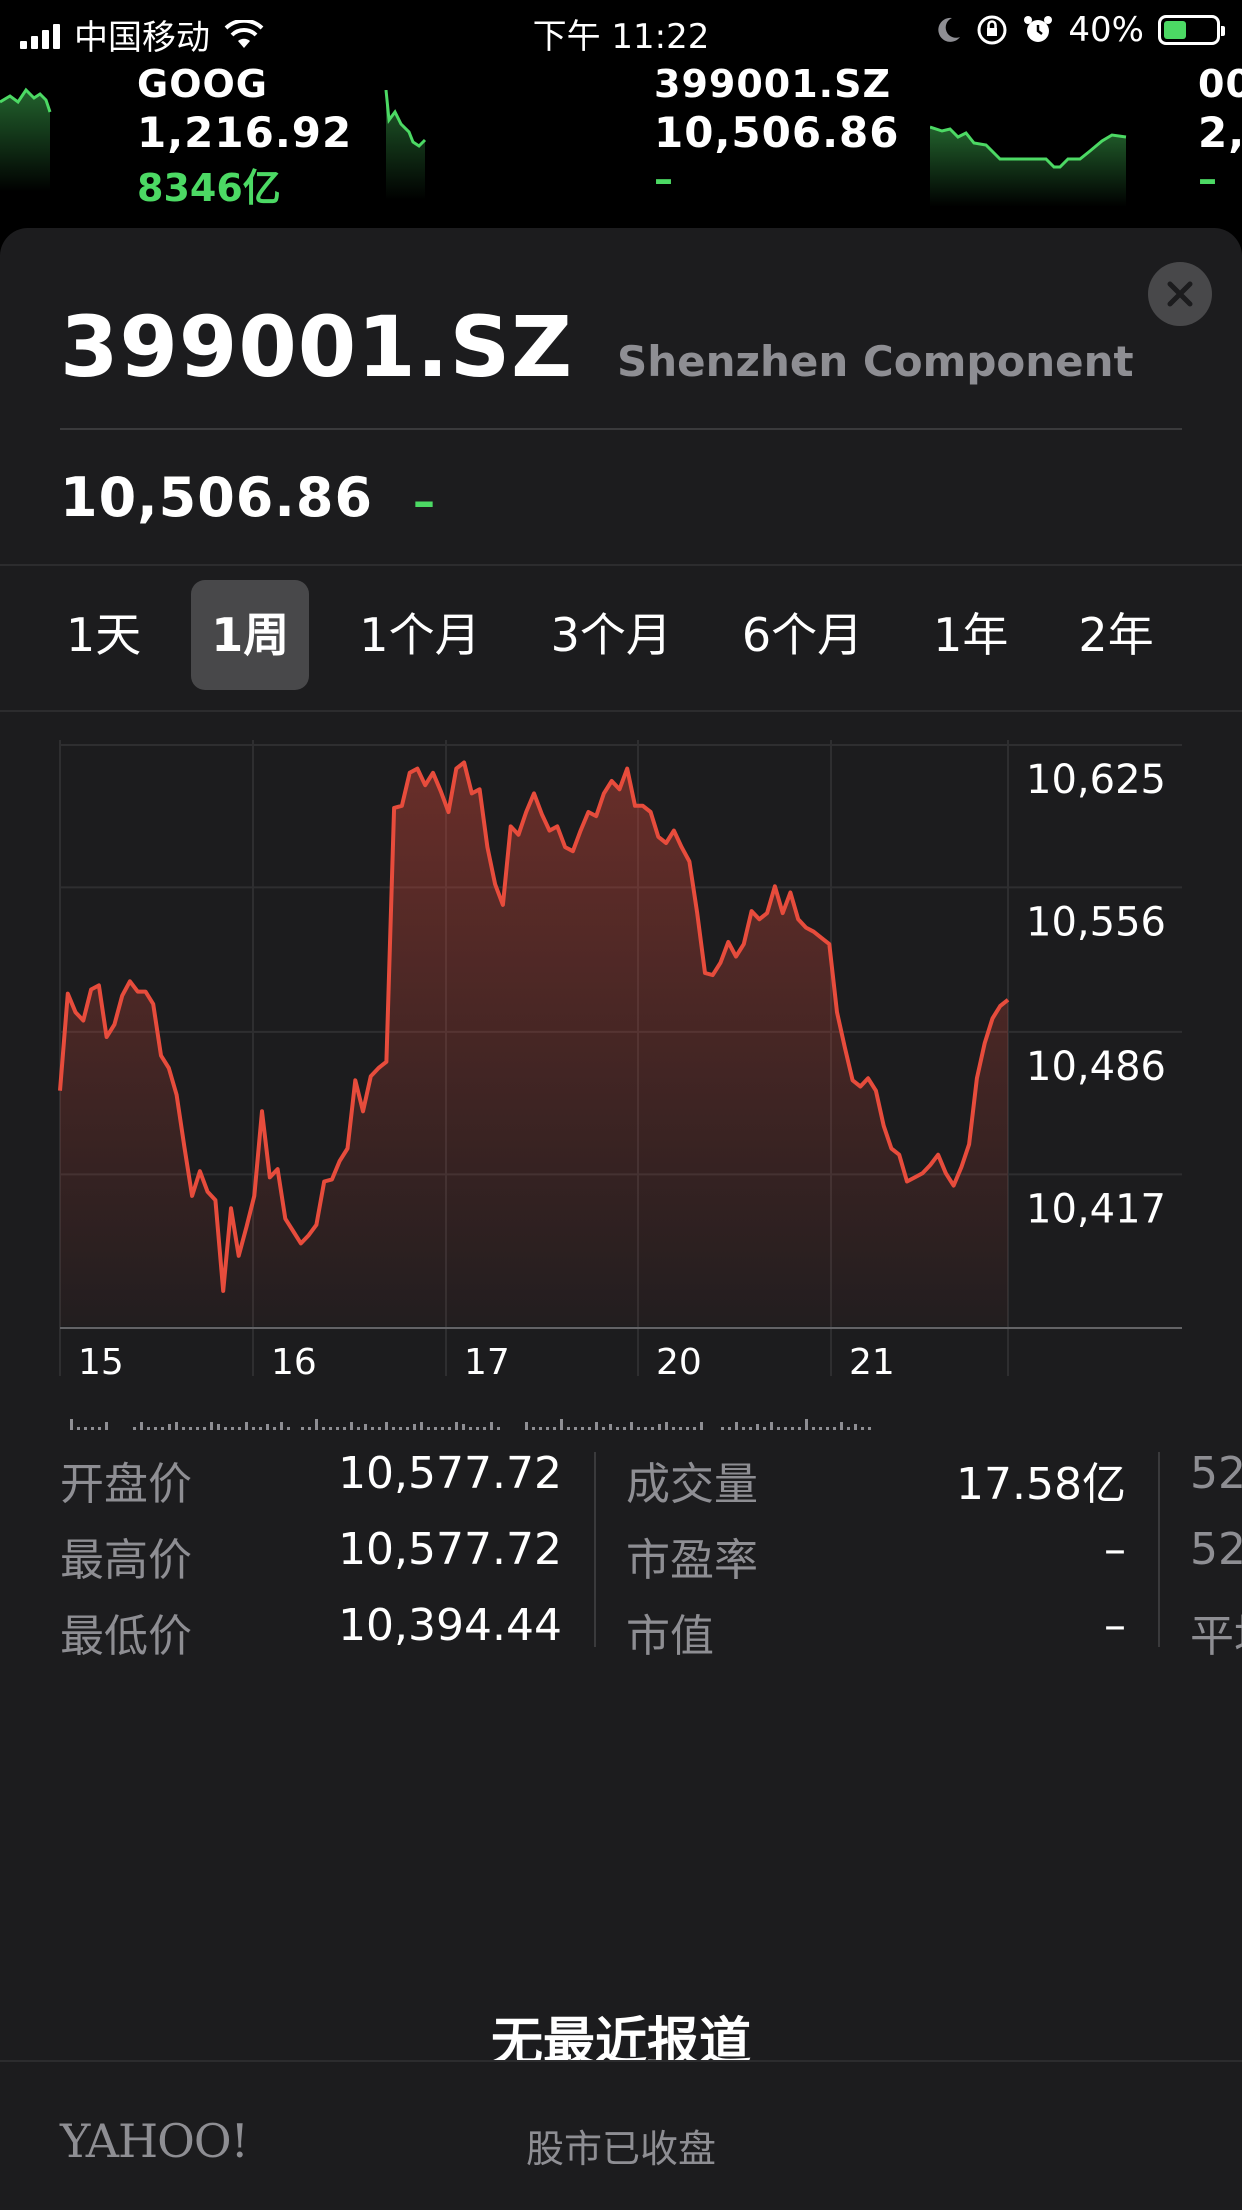  I want to click on x-tick-label: 17, so click(487, 1362).